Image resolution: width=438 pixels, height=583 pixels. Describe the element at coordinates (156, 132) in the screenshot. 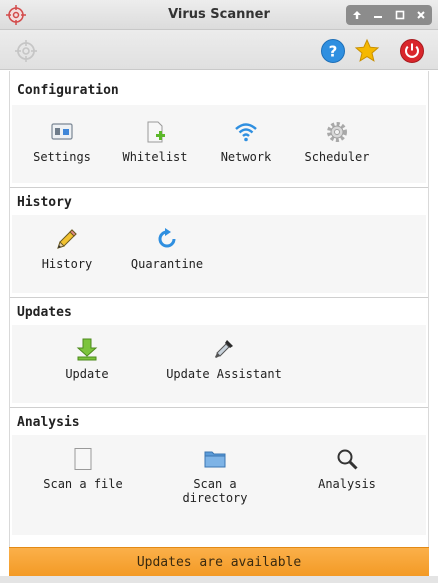

I see `whitelist-icon` at that location.